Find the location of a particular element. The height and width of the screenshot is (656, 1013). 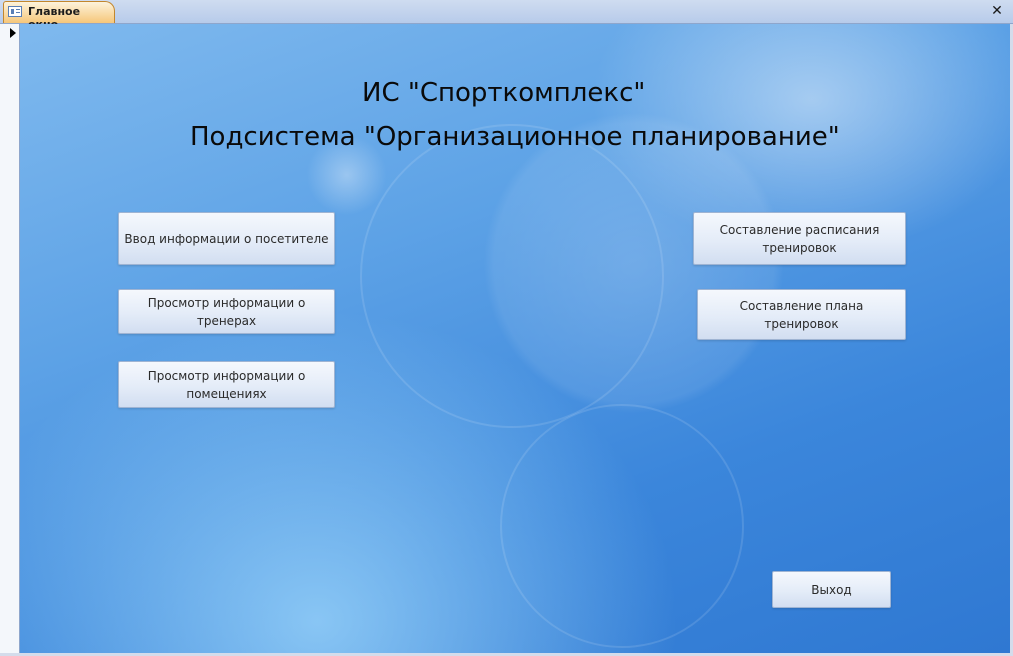

trainers-view-button-label-line1: Просмотр информации о is located at coordinates (226, 302).